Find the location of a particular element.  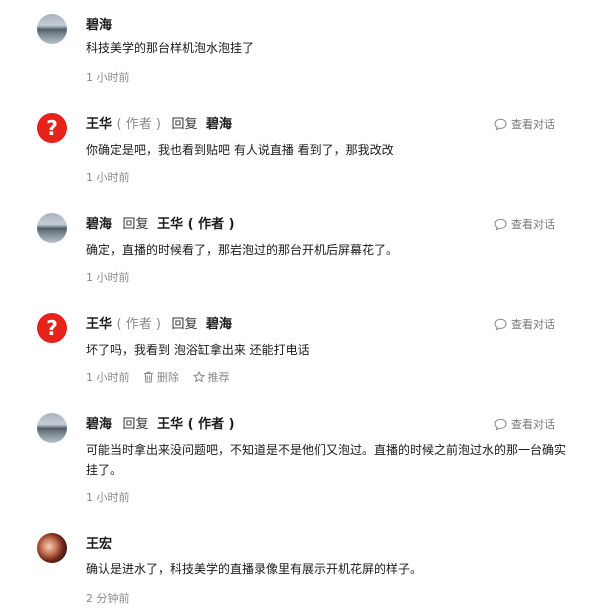

comment-header: 王宏 is located at coordinates (99, 545).